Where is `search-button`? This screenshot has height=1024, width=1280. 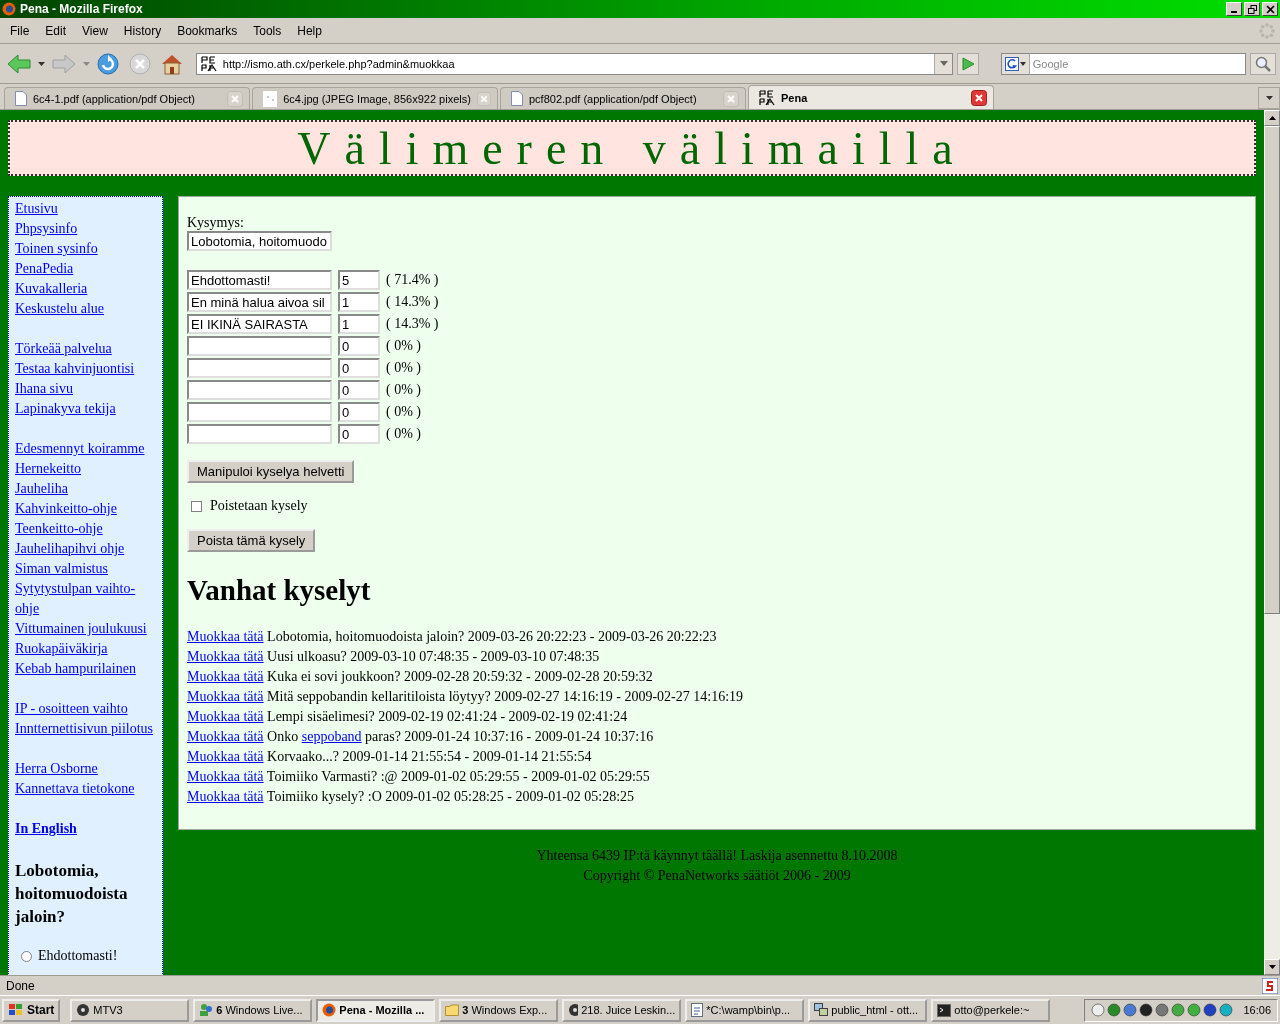
search-button is located at coordinates (1263, 63).